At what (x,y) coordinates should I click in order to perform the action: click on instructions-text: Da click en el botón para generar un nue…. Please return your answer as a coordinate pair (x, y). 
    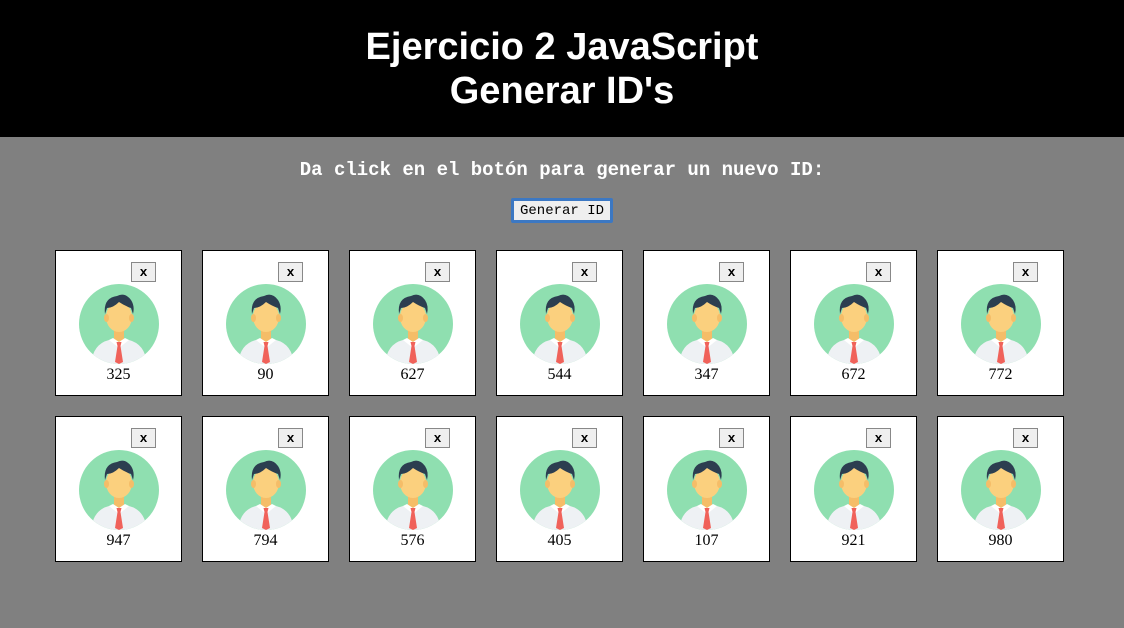
    Looking at the image, I should click on (562, 170).